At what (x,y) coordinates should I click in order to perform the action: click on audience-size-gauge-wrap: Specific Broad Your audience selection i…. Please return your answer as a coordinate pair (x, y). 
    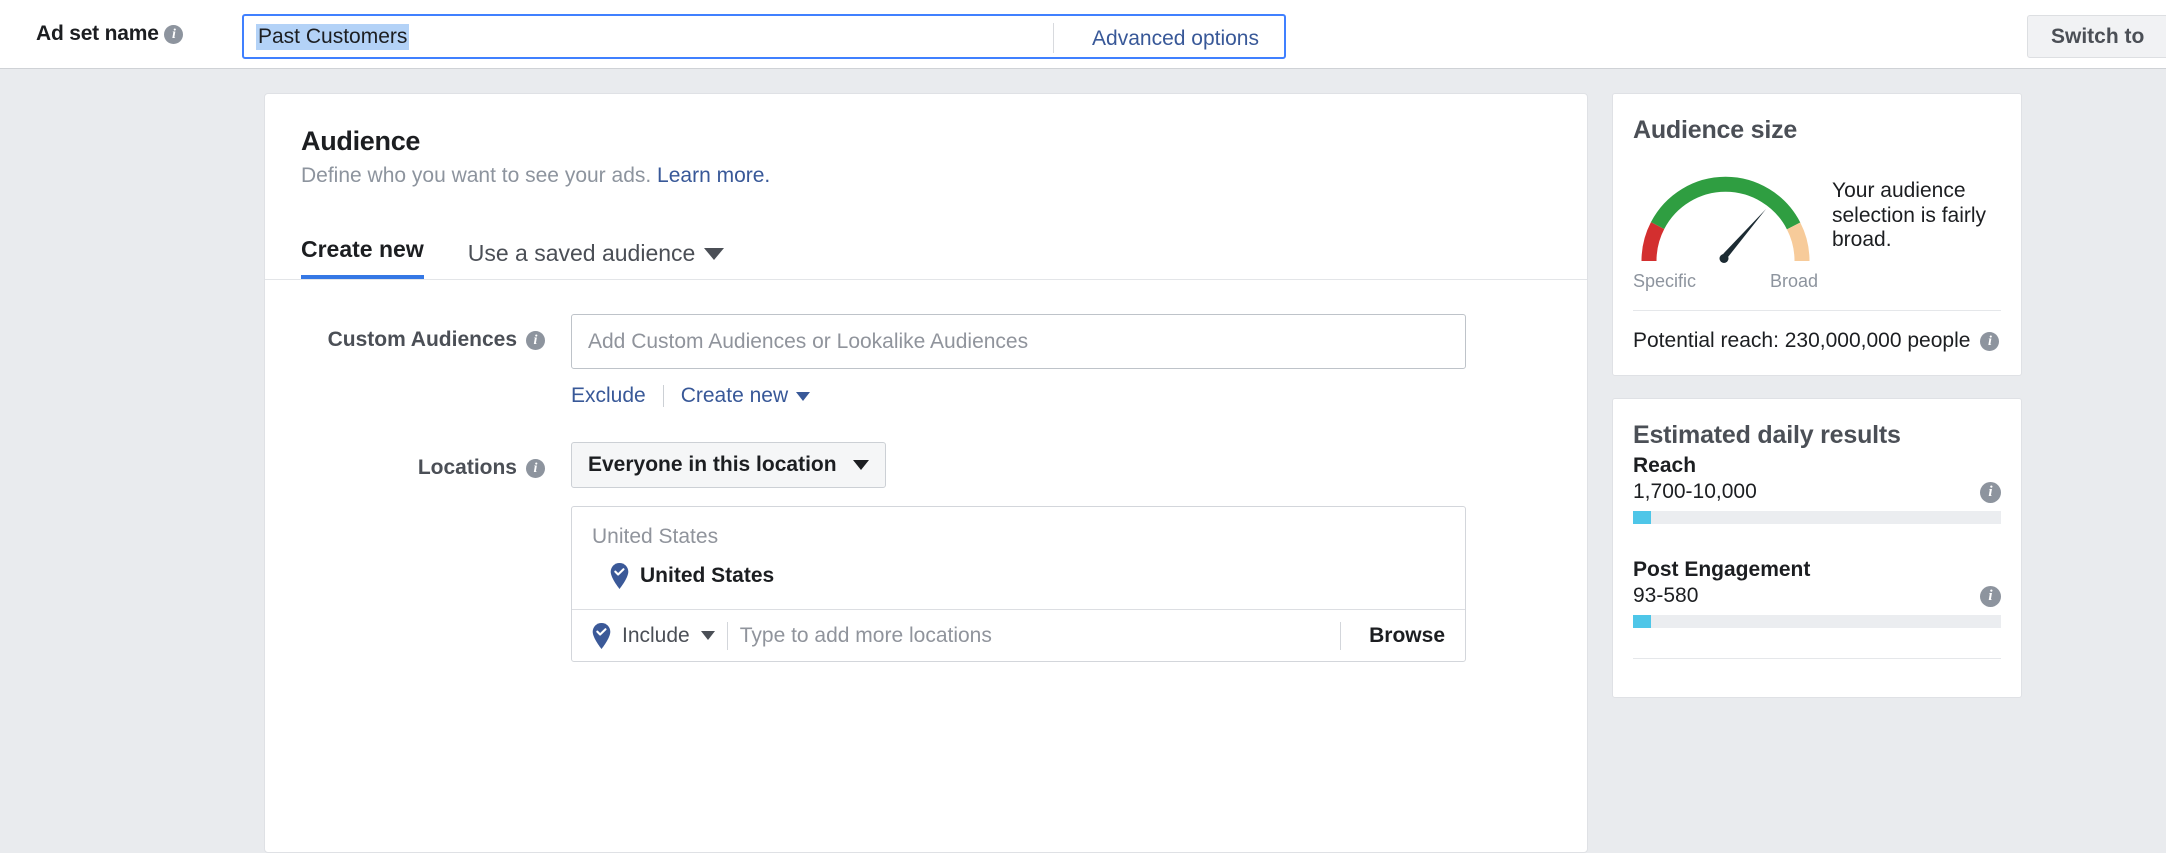
    Looking at the image, I should click on (1817, 226).